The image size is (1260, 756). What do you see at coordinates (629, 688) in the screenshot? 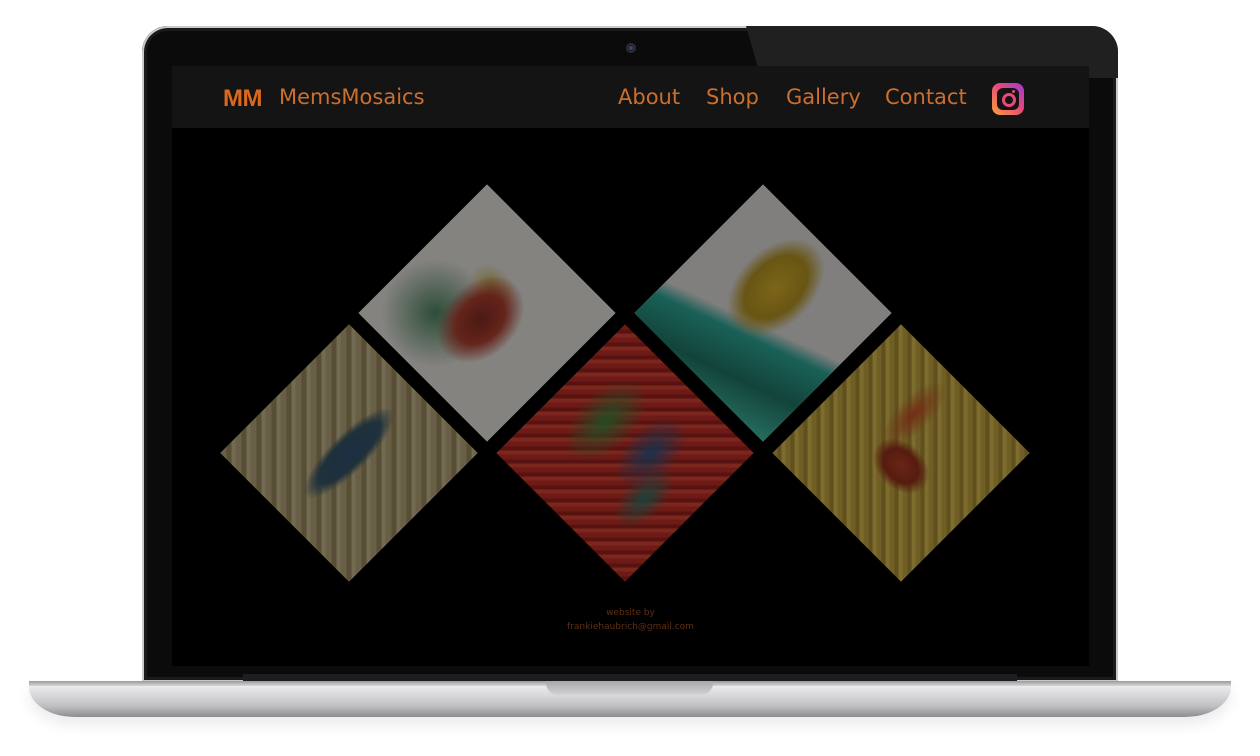
I see `trackpad-notch` at bounding box center [629, 688].